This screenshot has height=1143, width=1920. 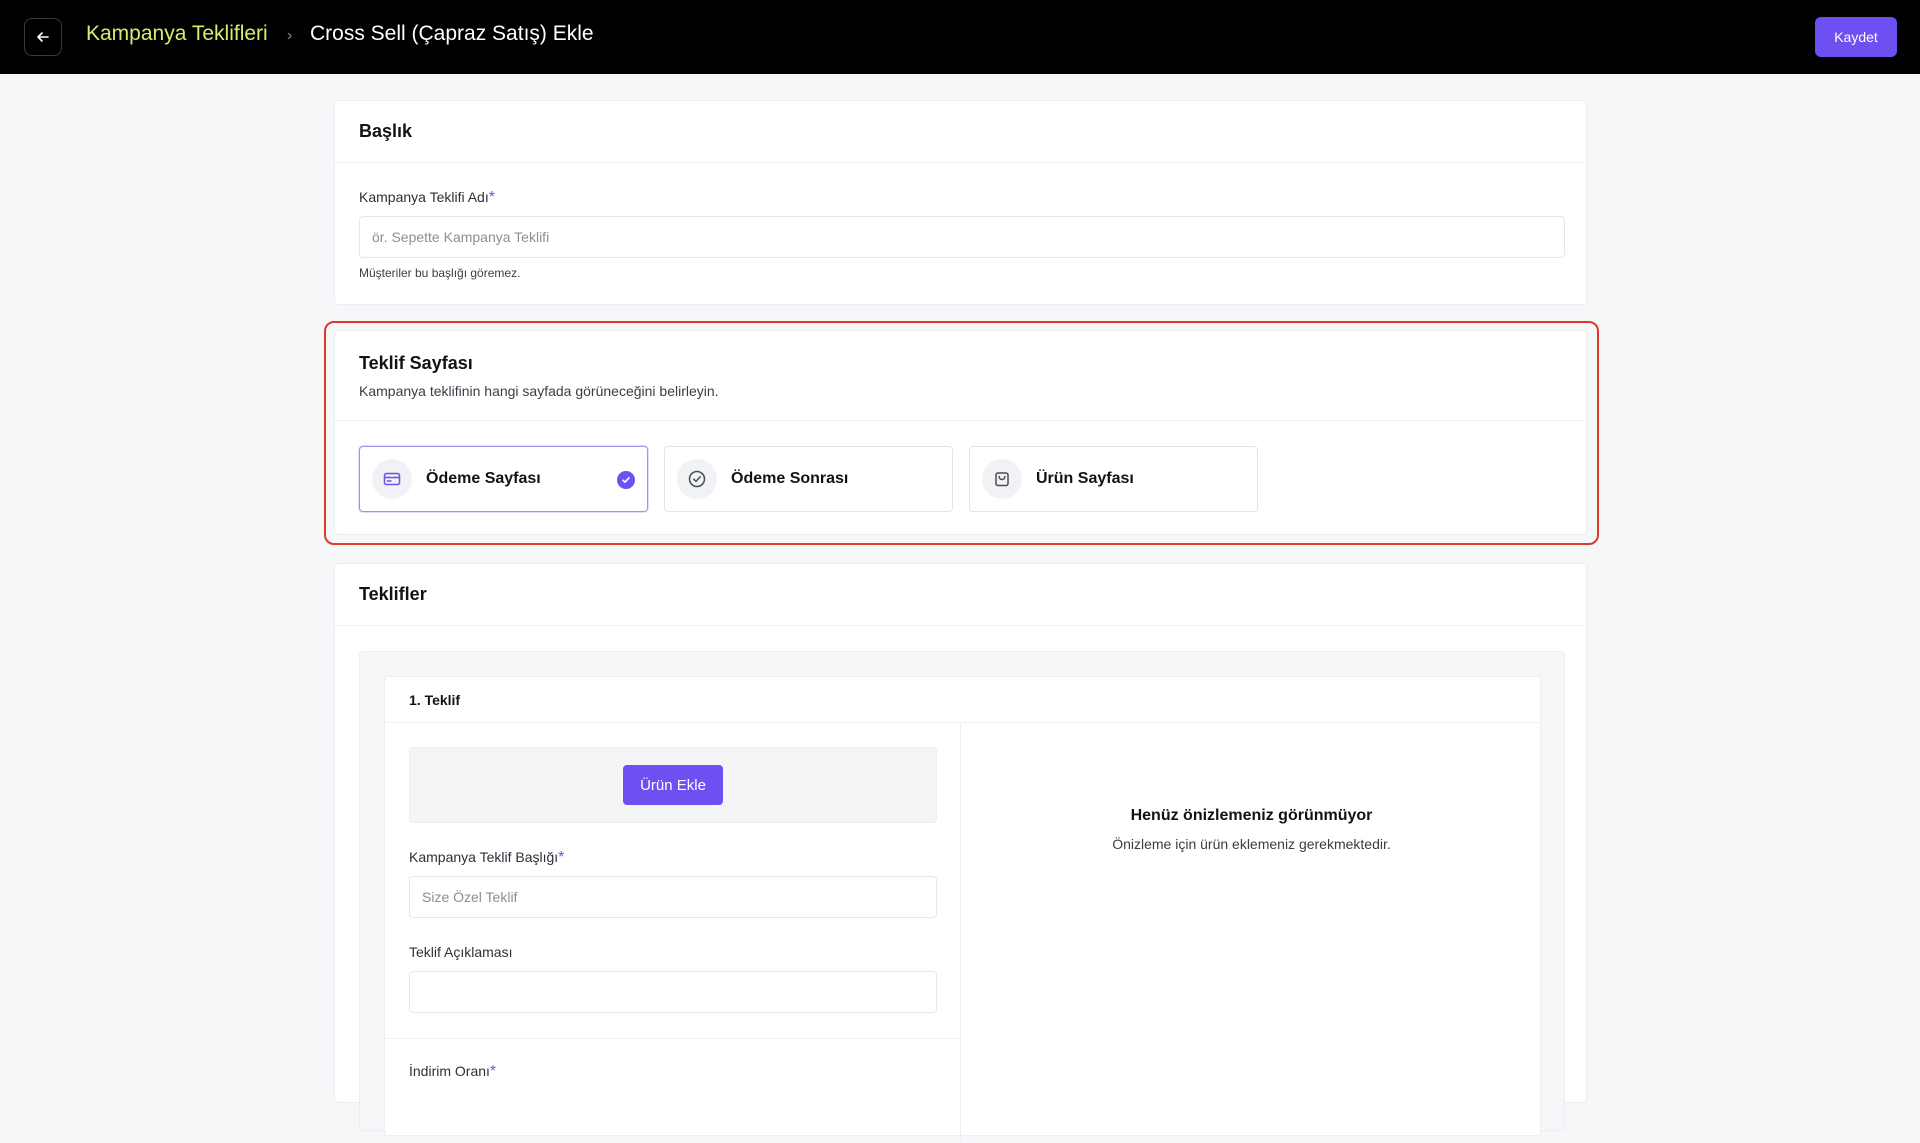 What do you see at coordinates (1085, 478) in the screenshot?
I see `option-label: Ürün Sayfası` at bounding box center [1085, 478].